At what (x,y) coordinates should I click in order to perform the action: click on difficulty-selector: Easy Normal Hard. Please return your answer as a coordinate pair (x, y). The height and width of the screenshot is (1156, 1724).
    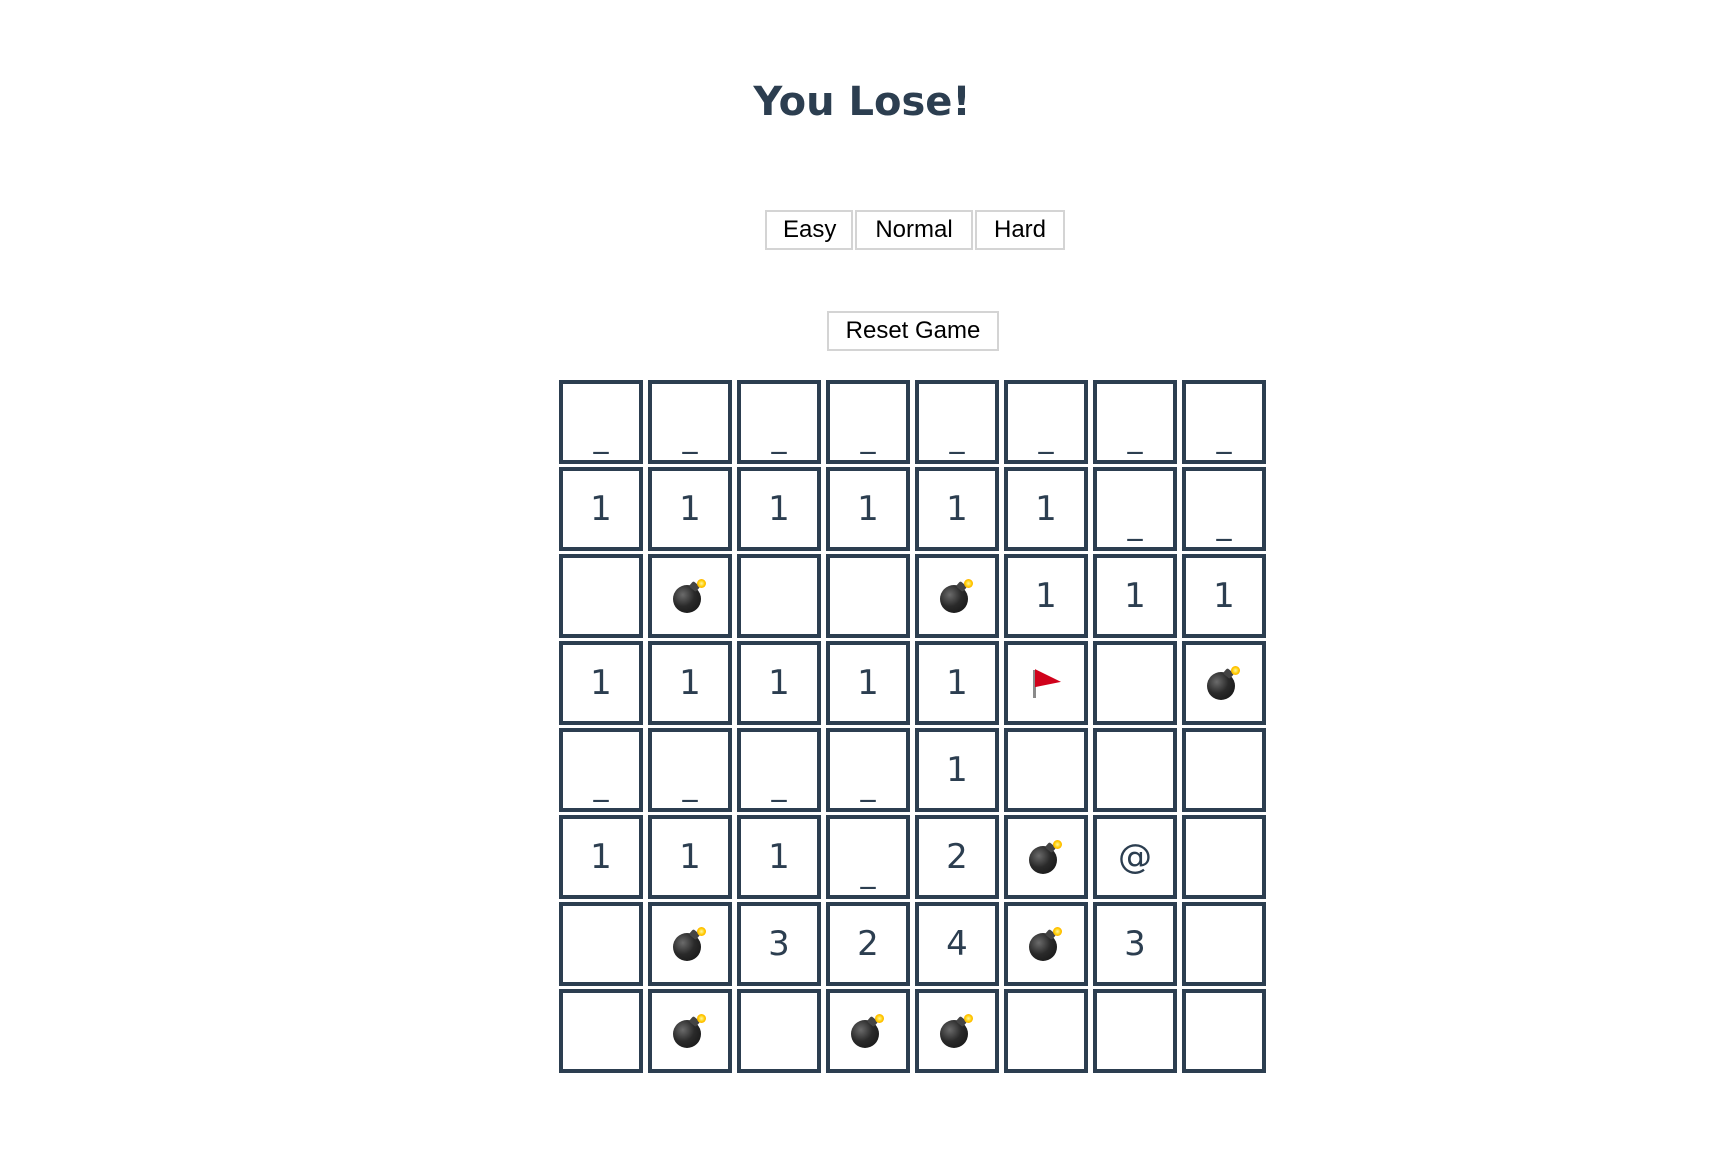
    Looking at the image, I should click on (915, 230).